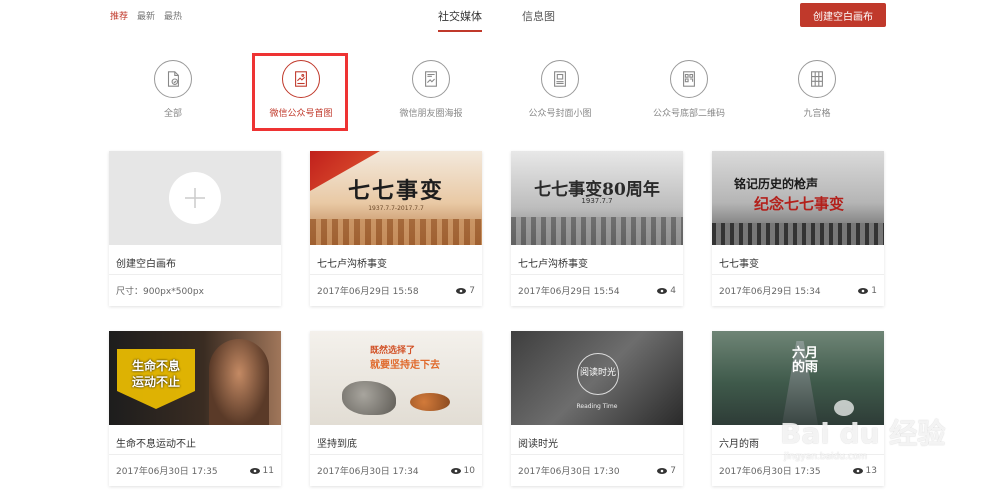 This screenshot has width=1000, height=500. What do you see at coordinates (155, 366) in the screenshot?
I see `thumb-title: 生命不息` at bounding box center [155, 366].